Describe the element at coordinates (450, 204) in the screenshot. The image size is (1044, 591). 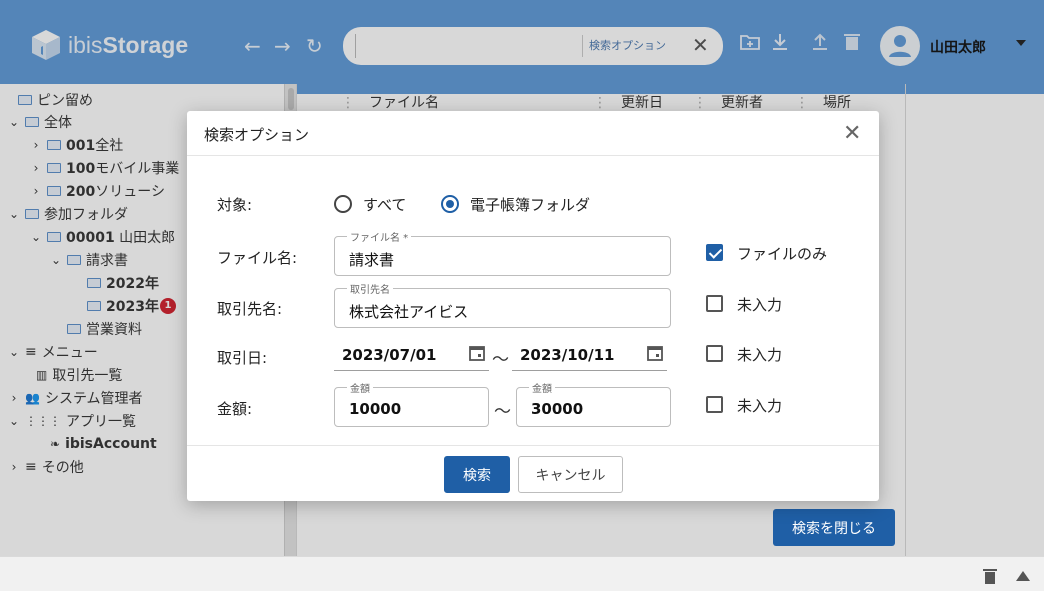
I see `radio-ebook-folder` at that location.